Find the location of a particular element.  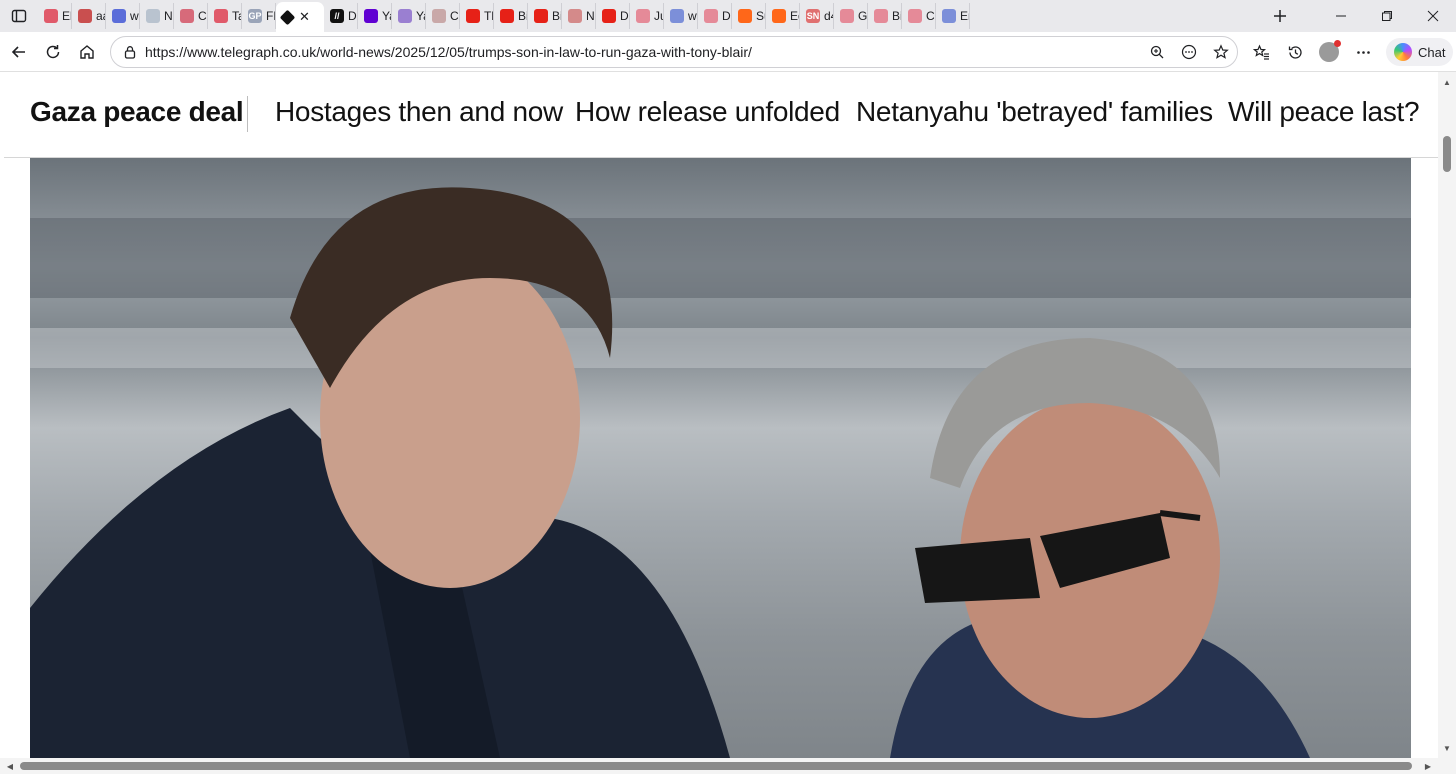

browser-tab: ✕ is located at coordinates (300, 17).